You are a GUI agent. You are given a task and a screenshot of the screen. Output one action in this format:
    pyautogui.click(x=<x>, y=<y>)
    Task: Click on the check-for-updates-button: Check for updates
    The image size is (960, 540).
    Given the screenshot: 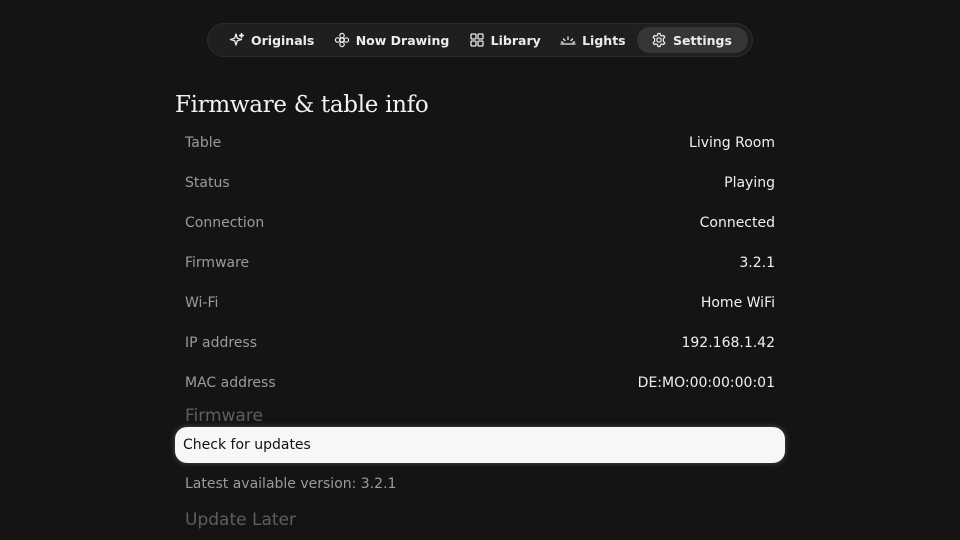 What is the action you would take?
    pyautogui.click(x=480, y=445)
    